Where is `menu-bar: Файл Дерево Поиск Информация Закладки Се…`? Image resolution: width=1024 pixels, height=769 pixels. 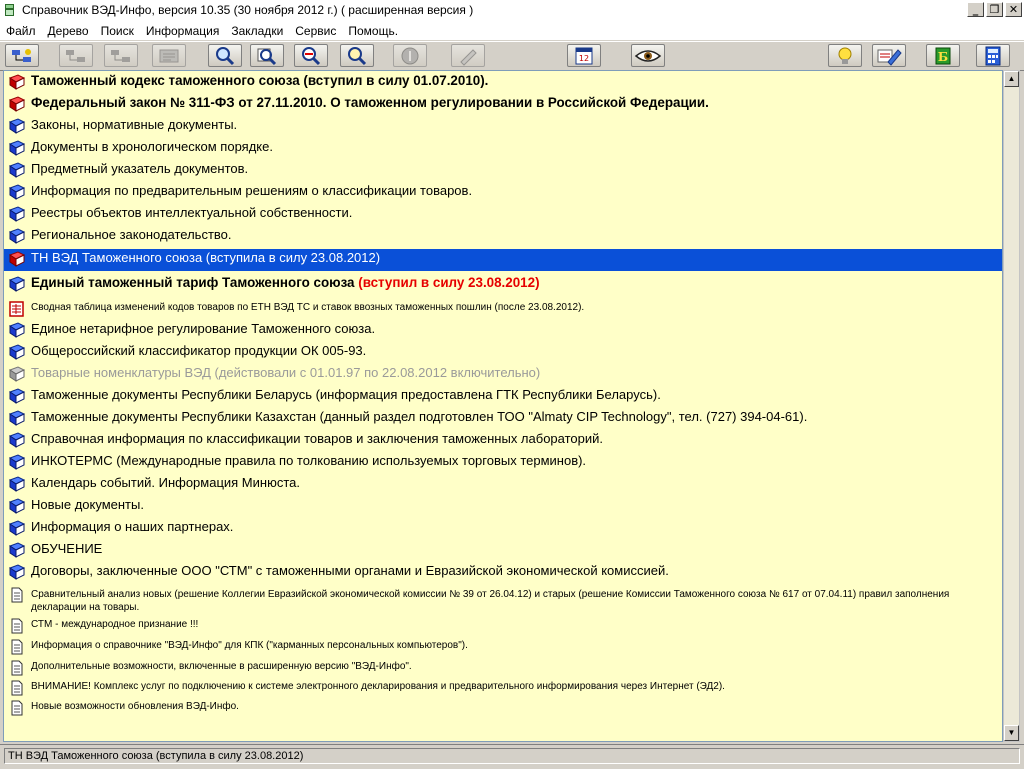
menu-bar: Файл Дерево Поиск Информация Закладки Се… is located at coordinates (512, 30).